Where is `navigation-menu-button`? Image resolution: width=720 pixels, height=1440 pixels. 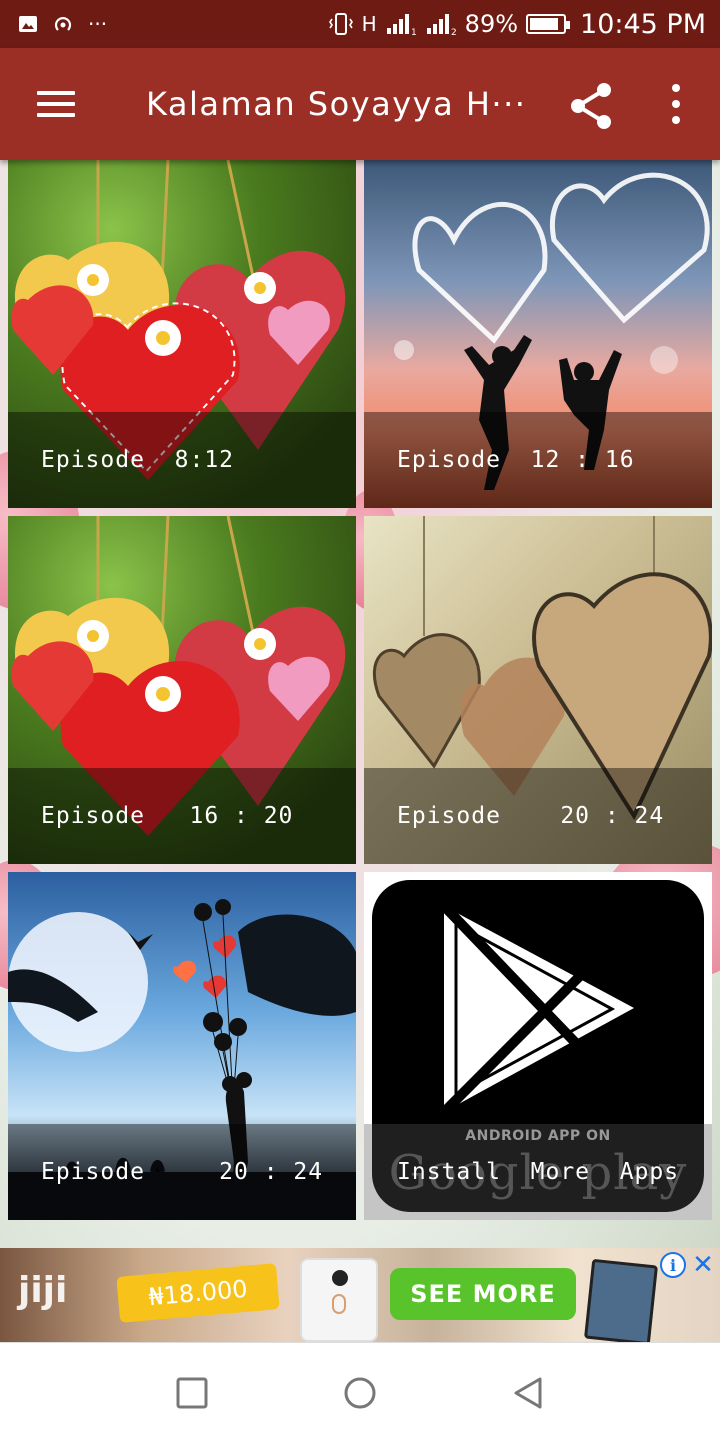
navigation-menu-button is located at coordinates (56, 104).